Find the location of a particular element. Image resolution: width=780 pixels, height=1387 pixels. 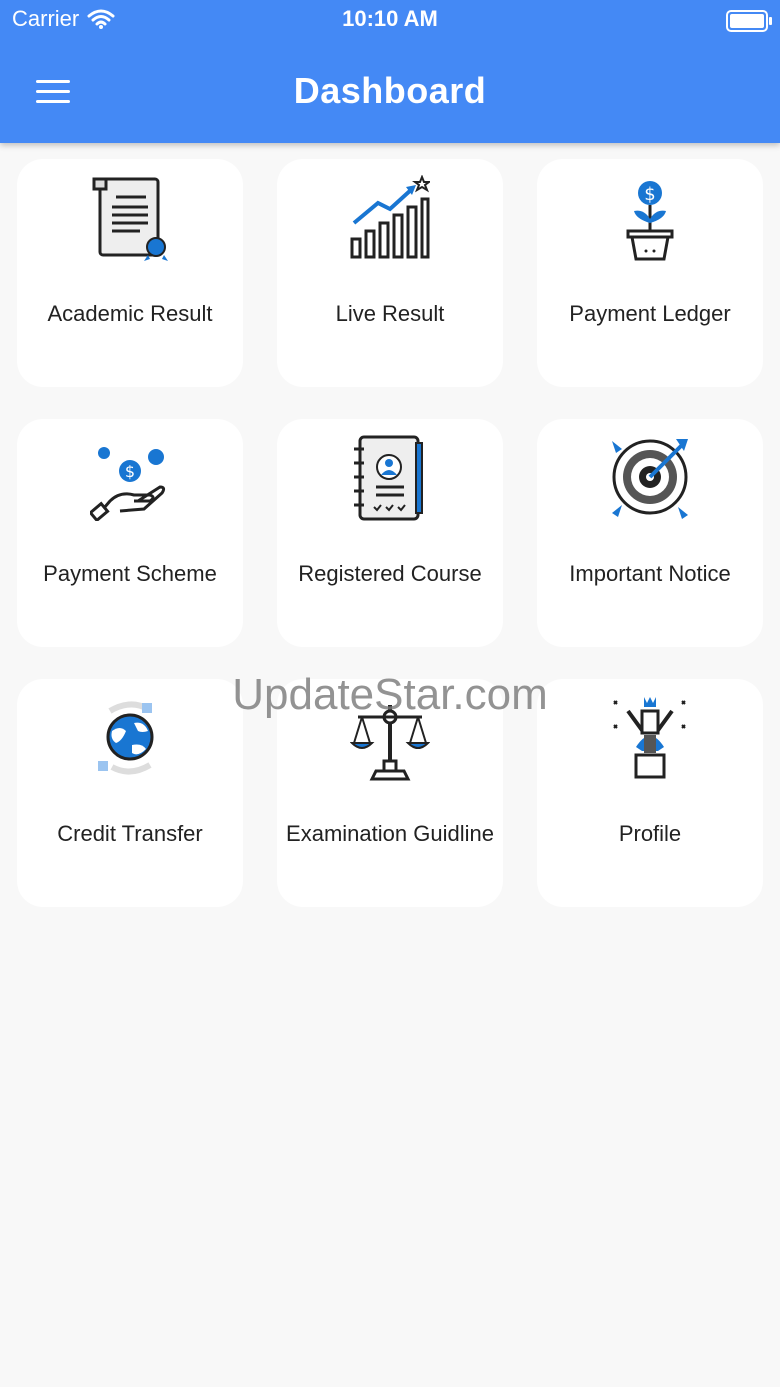

card-label: Profile is located at coordinates (650, 833).